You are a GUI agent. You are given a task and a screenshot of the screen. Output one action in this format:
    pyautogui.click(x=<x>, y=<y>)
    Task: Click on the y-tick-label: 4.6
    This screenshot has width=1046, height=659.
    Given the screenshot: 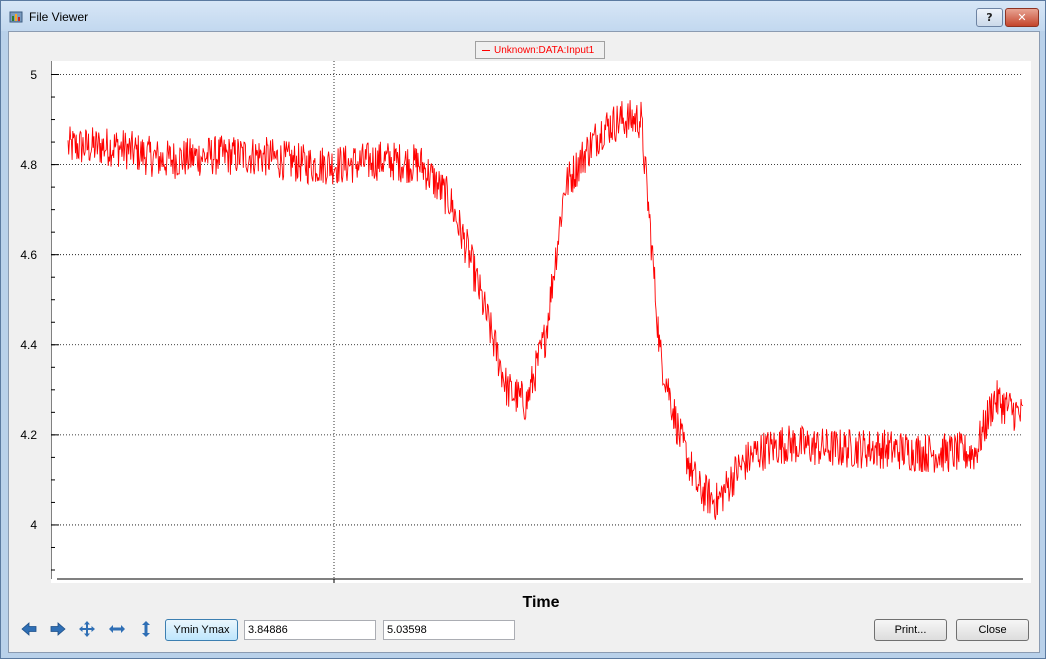 What is the action you would take?
    pyautogui.click(x=28, y=254)
    